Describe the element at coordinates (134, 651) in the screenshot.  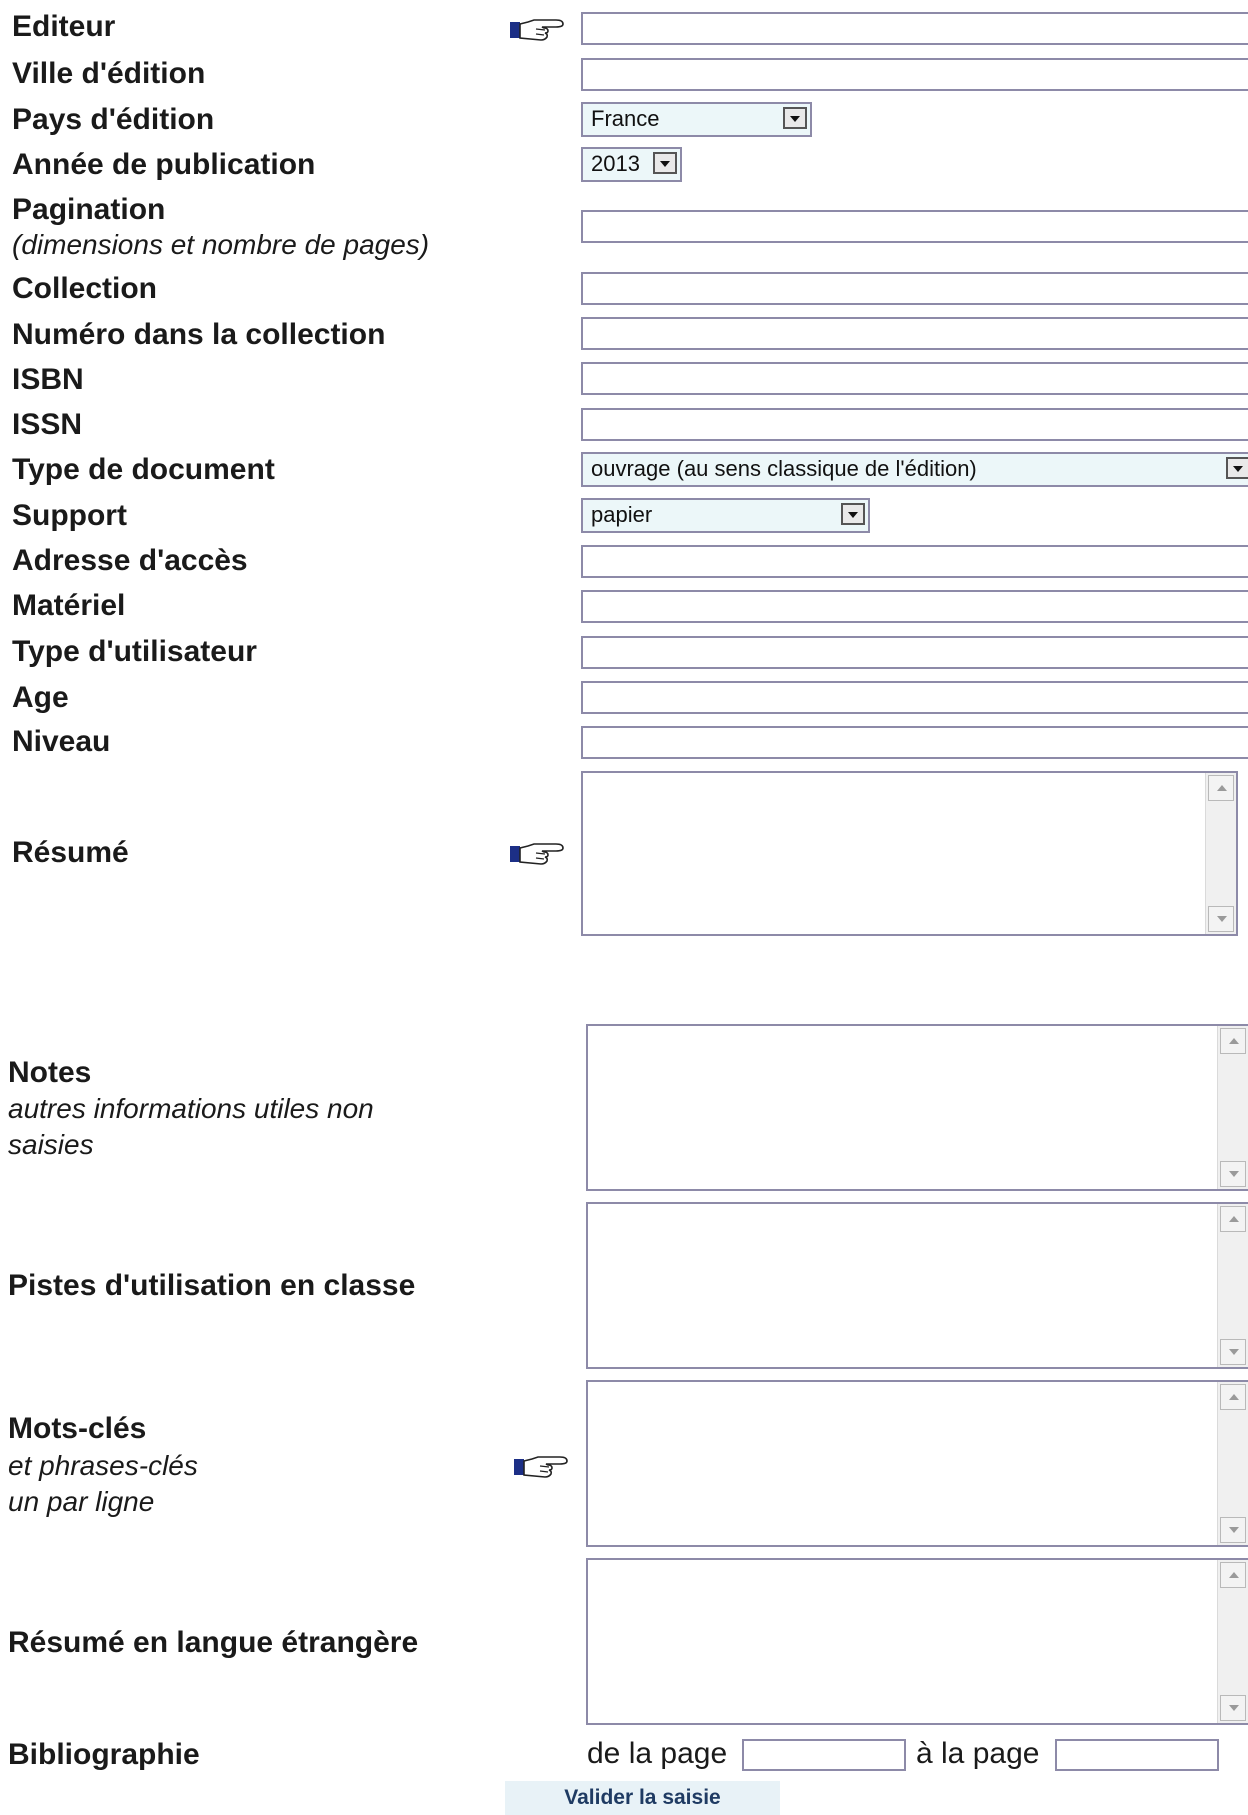
I see `type-utilisateur-label: Type d'utilisateur` at that location.